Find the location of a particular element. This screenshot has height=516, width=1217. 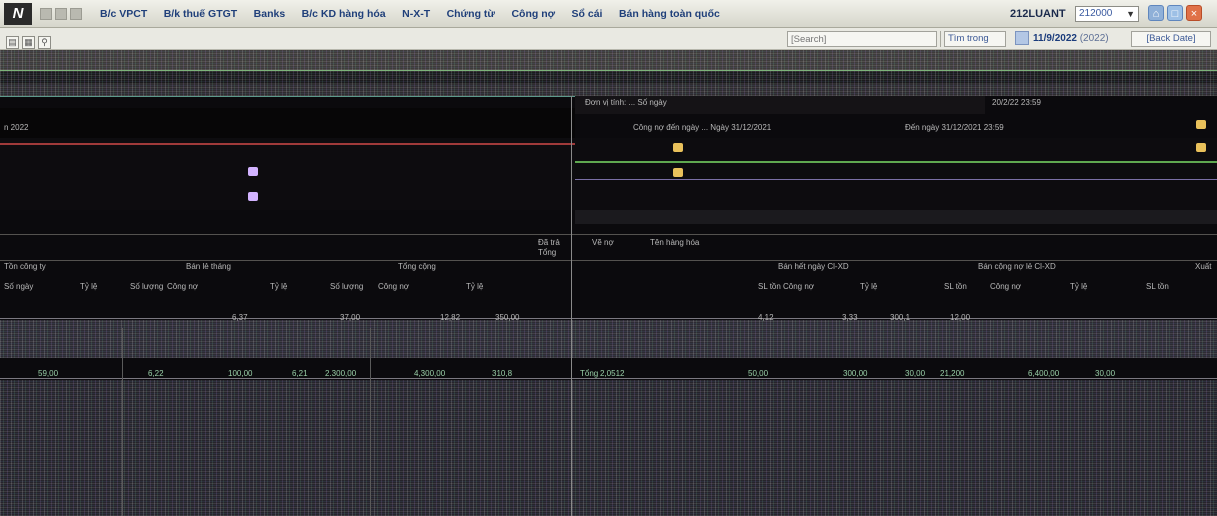

toolbar-icons: ▤ ▦ ⚲ is located at coordinates (30, 41).